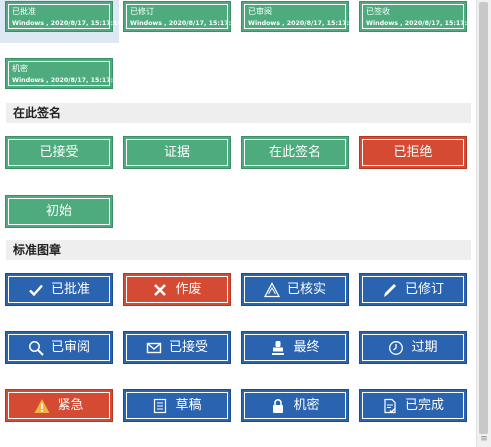 The height and width of the screenshot is (447, 491). I want to click on stamp-evidence: 证据, so click(177, 152).